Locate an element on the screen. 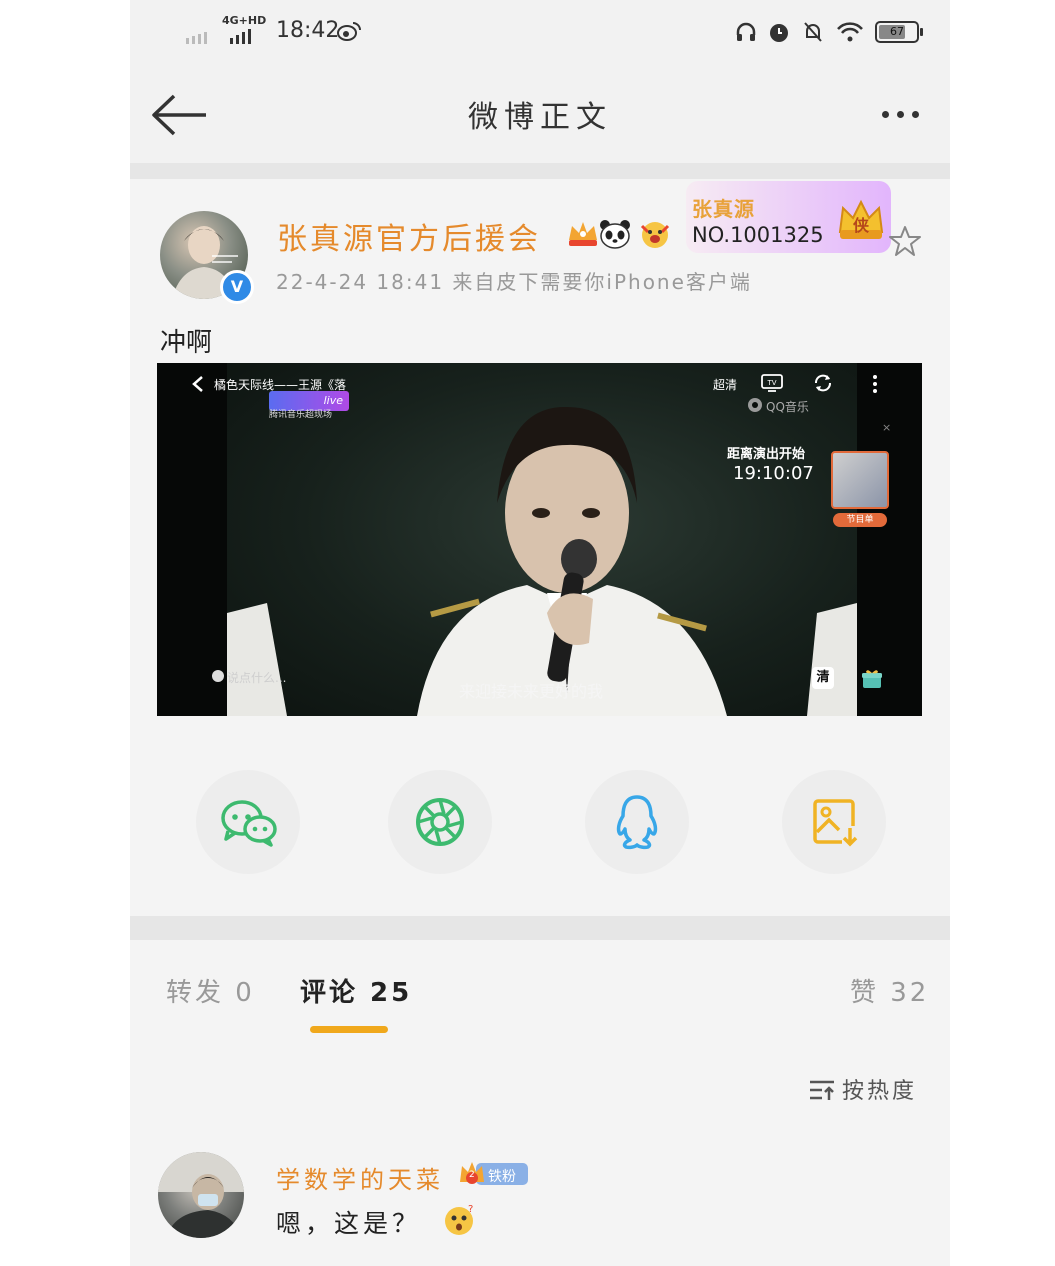 The width and height of the screenshot is (1055, 1266). crown-member-icon is located at coordinates (583, 233).